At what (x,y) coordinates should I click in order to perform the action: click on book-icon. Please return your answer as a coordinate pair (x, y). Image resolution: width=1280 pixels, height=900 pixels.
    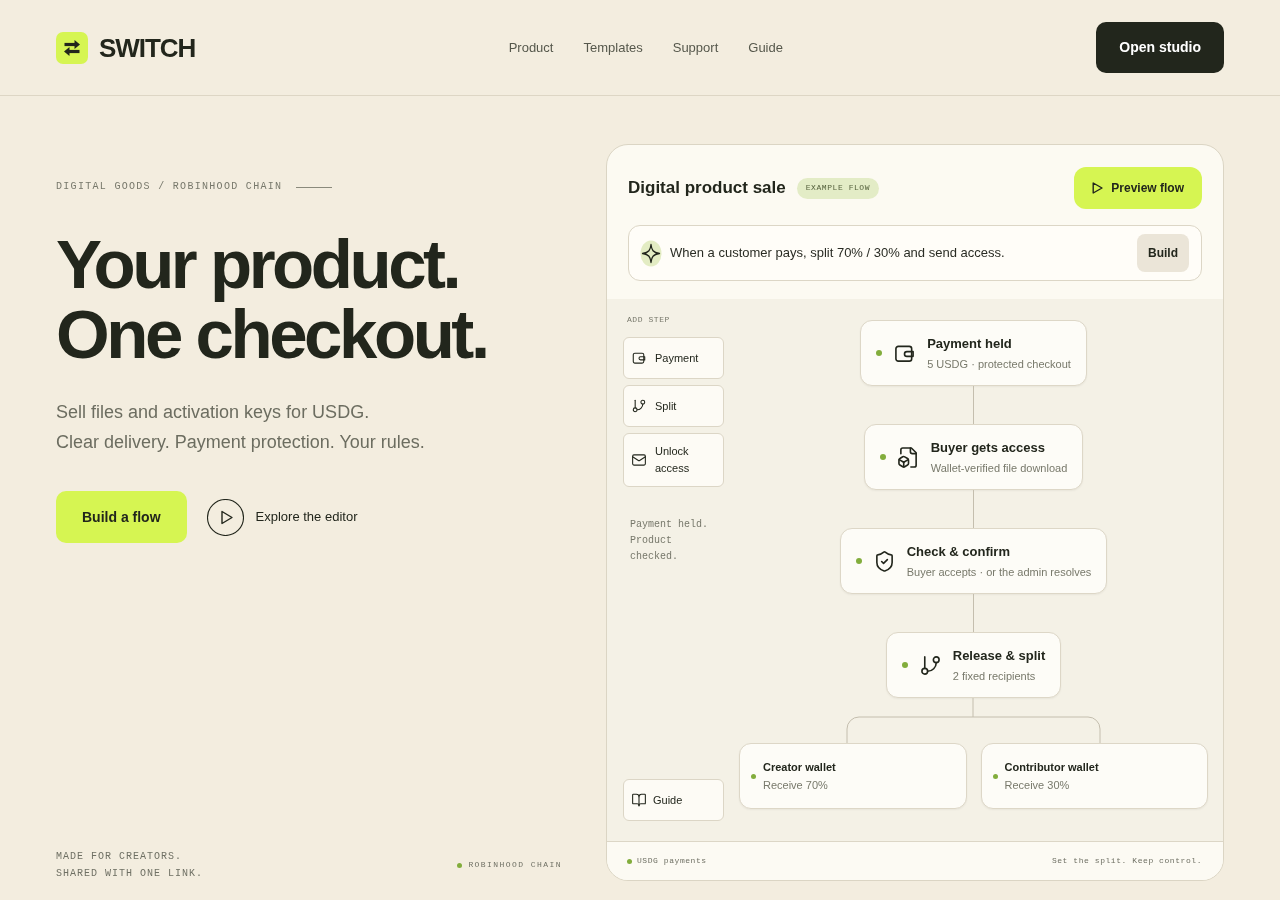
    Looking at the image, I should click on (639, 800).